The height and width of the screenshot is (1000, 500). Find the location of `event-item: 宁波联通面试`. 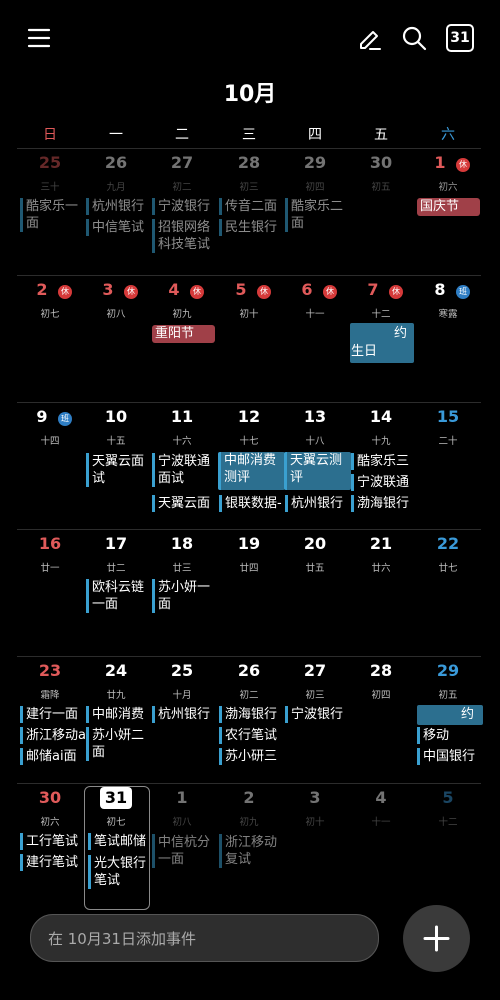

event-item: 宁波联通面试 is located at coordinates (185, 470).